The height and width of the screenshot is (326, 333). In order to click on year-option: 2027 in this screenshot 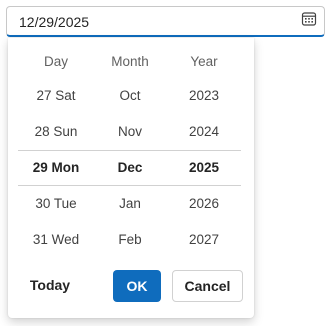, I will do `click(204, 239)`.